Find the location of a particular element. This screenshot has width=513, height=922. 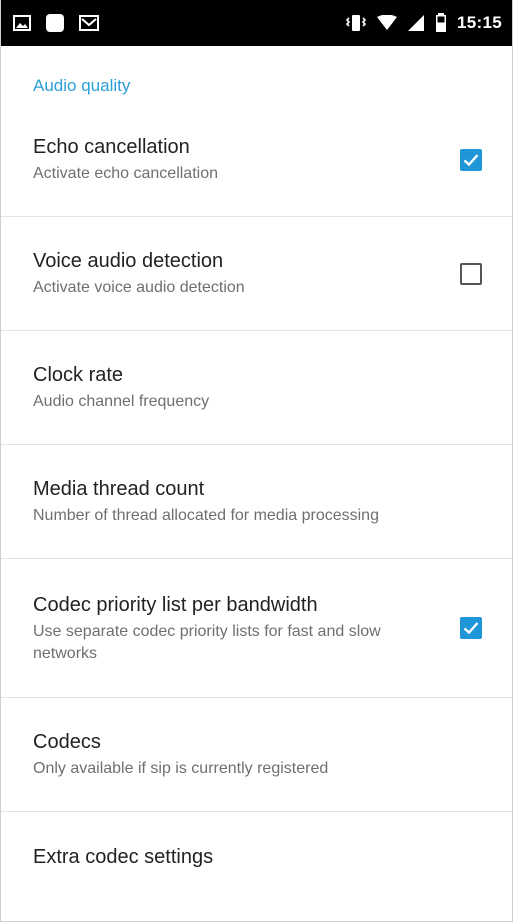

wifi-icon is located at coordinates (387, 23).